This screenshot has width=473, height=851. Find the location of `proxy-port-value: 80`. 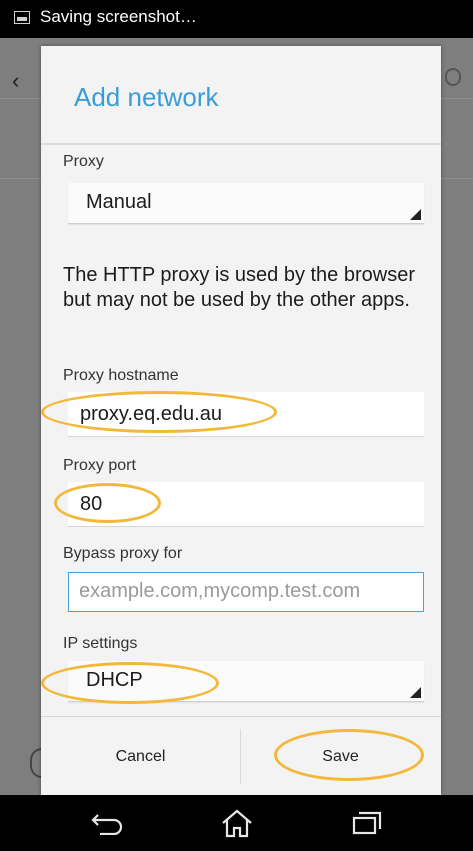

proxy-port-value: 80 is located at coordinates (91, 504).